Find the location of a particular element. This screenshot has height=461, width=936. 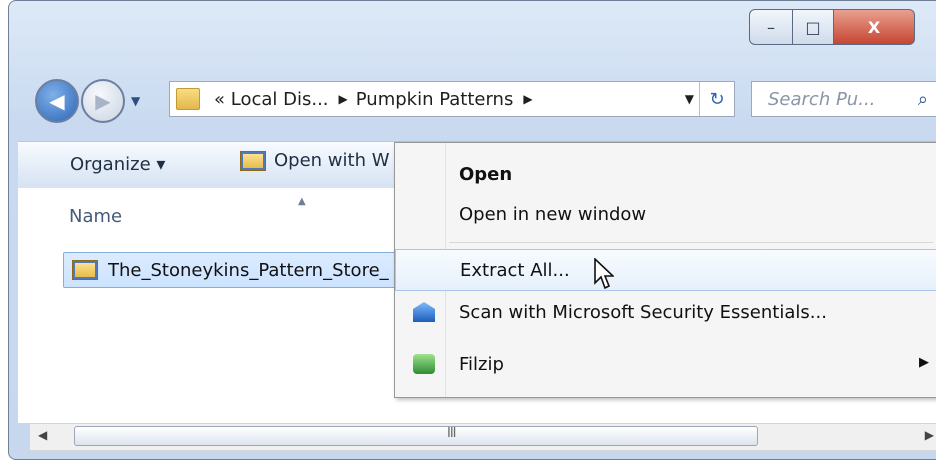

forward-button: ▶ is located at coordinates (103, 101).